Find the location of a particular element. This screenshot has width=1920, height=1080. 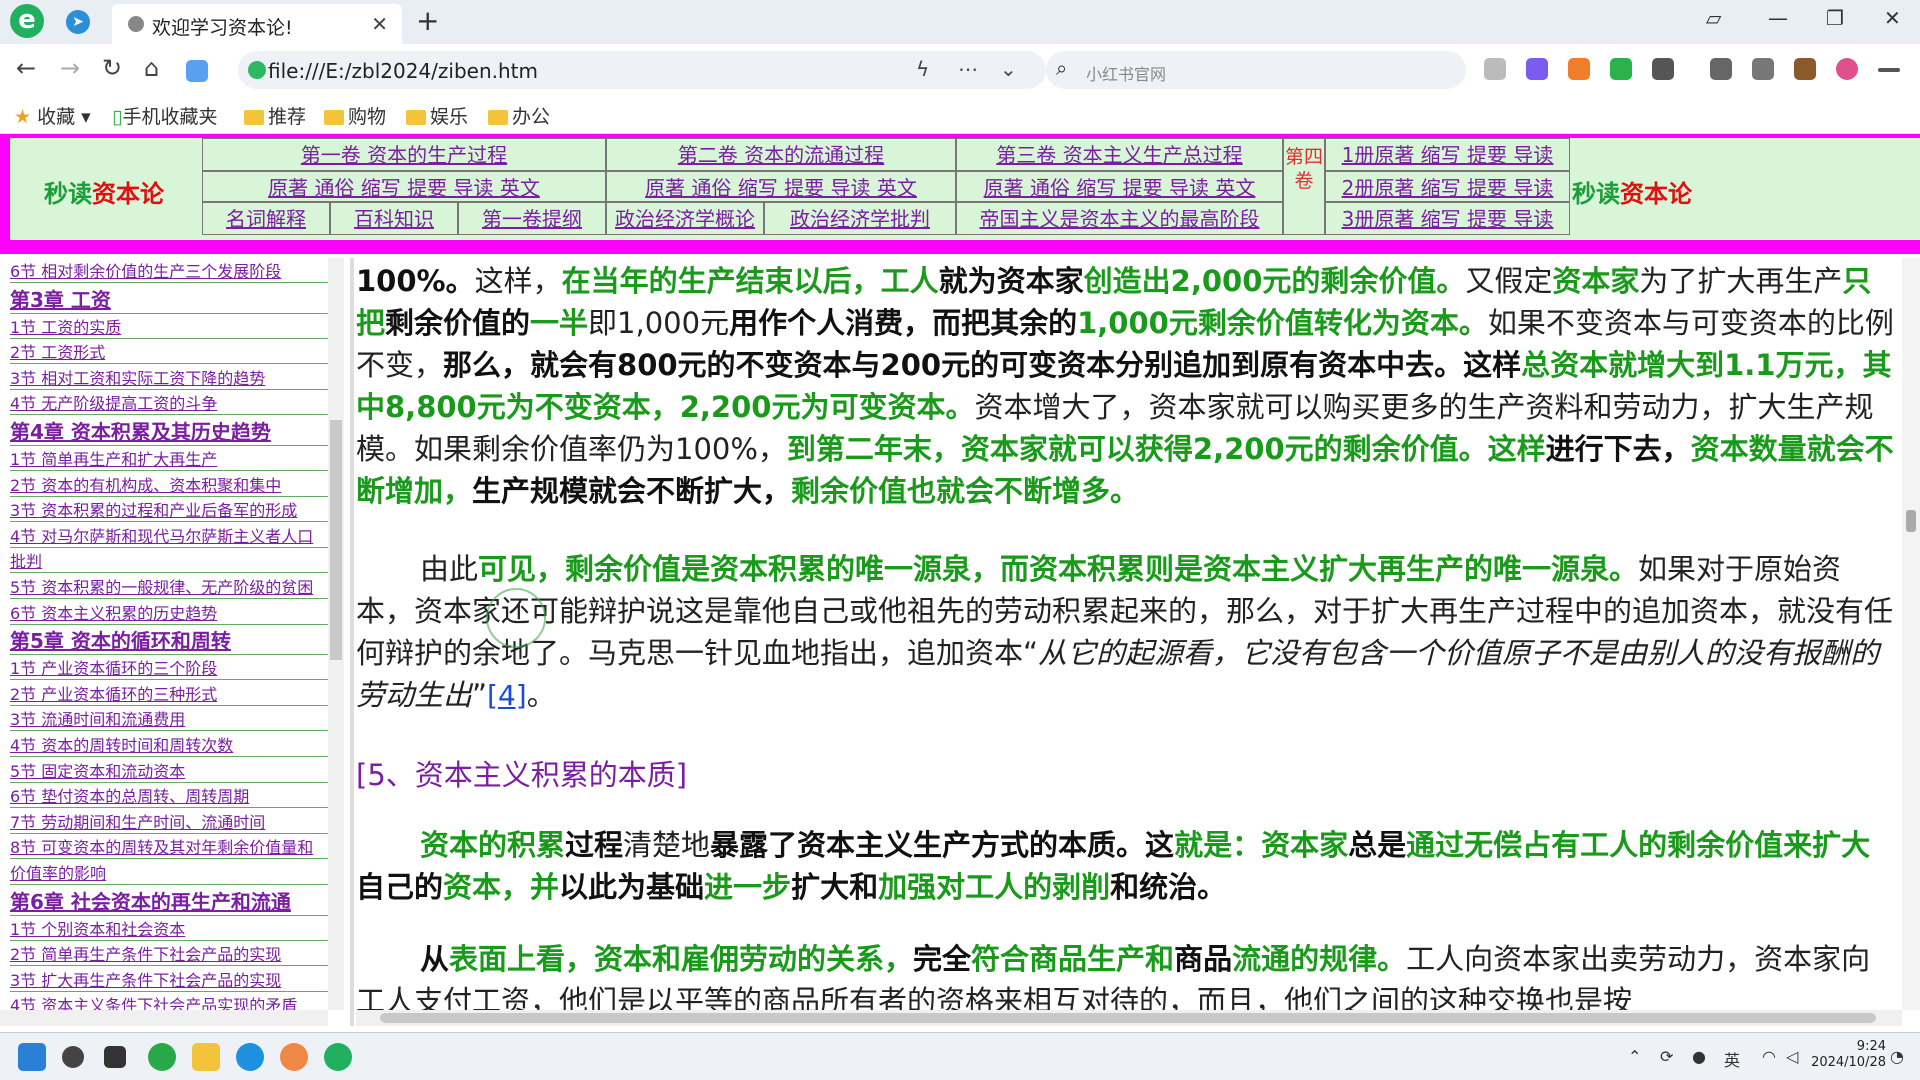

sidebar-section-link: 2节 简单再生产条件下社会产品的实现 is located at coordinates (169, 954).